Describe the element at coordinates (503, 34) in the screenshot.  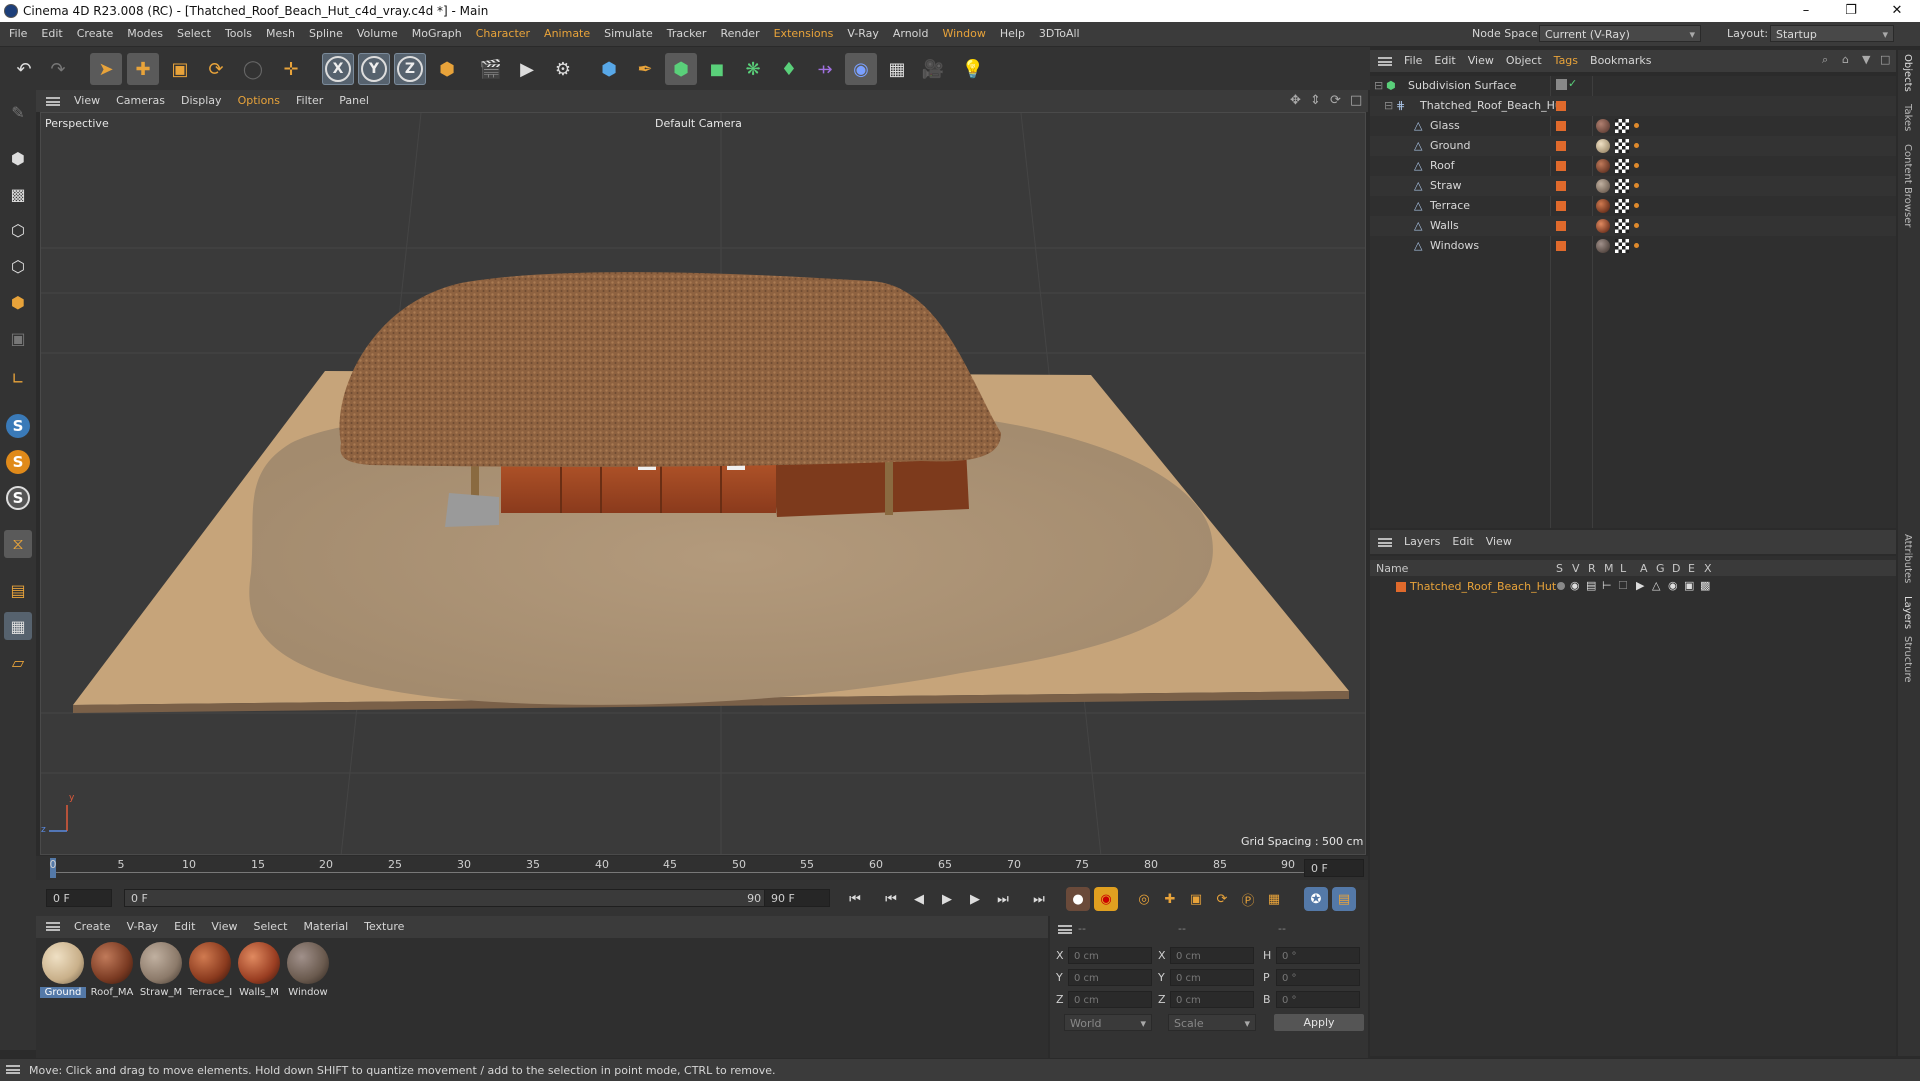
I see `menu-character: Character` at that location.